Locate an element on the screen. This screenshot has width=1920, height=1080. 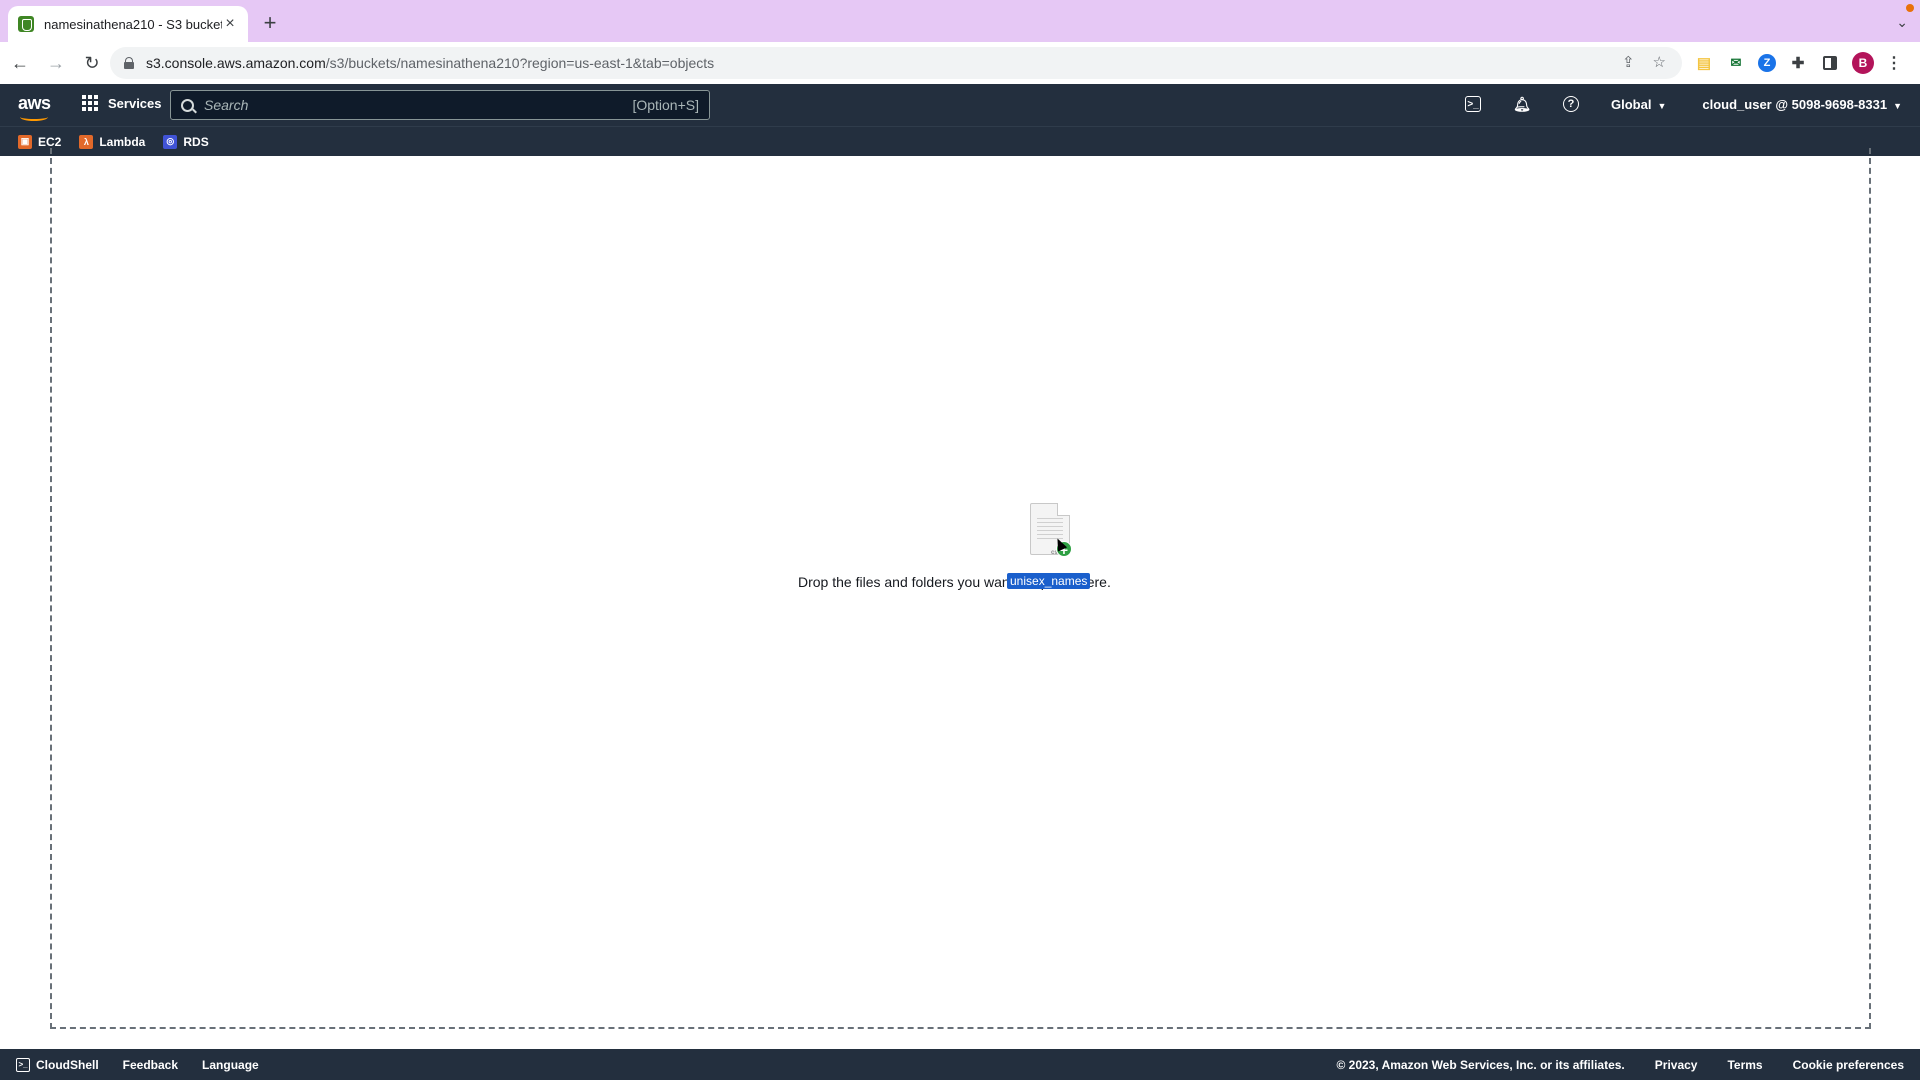
favorite-label: Lambda is located at coordinates (122, 141).